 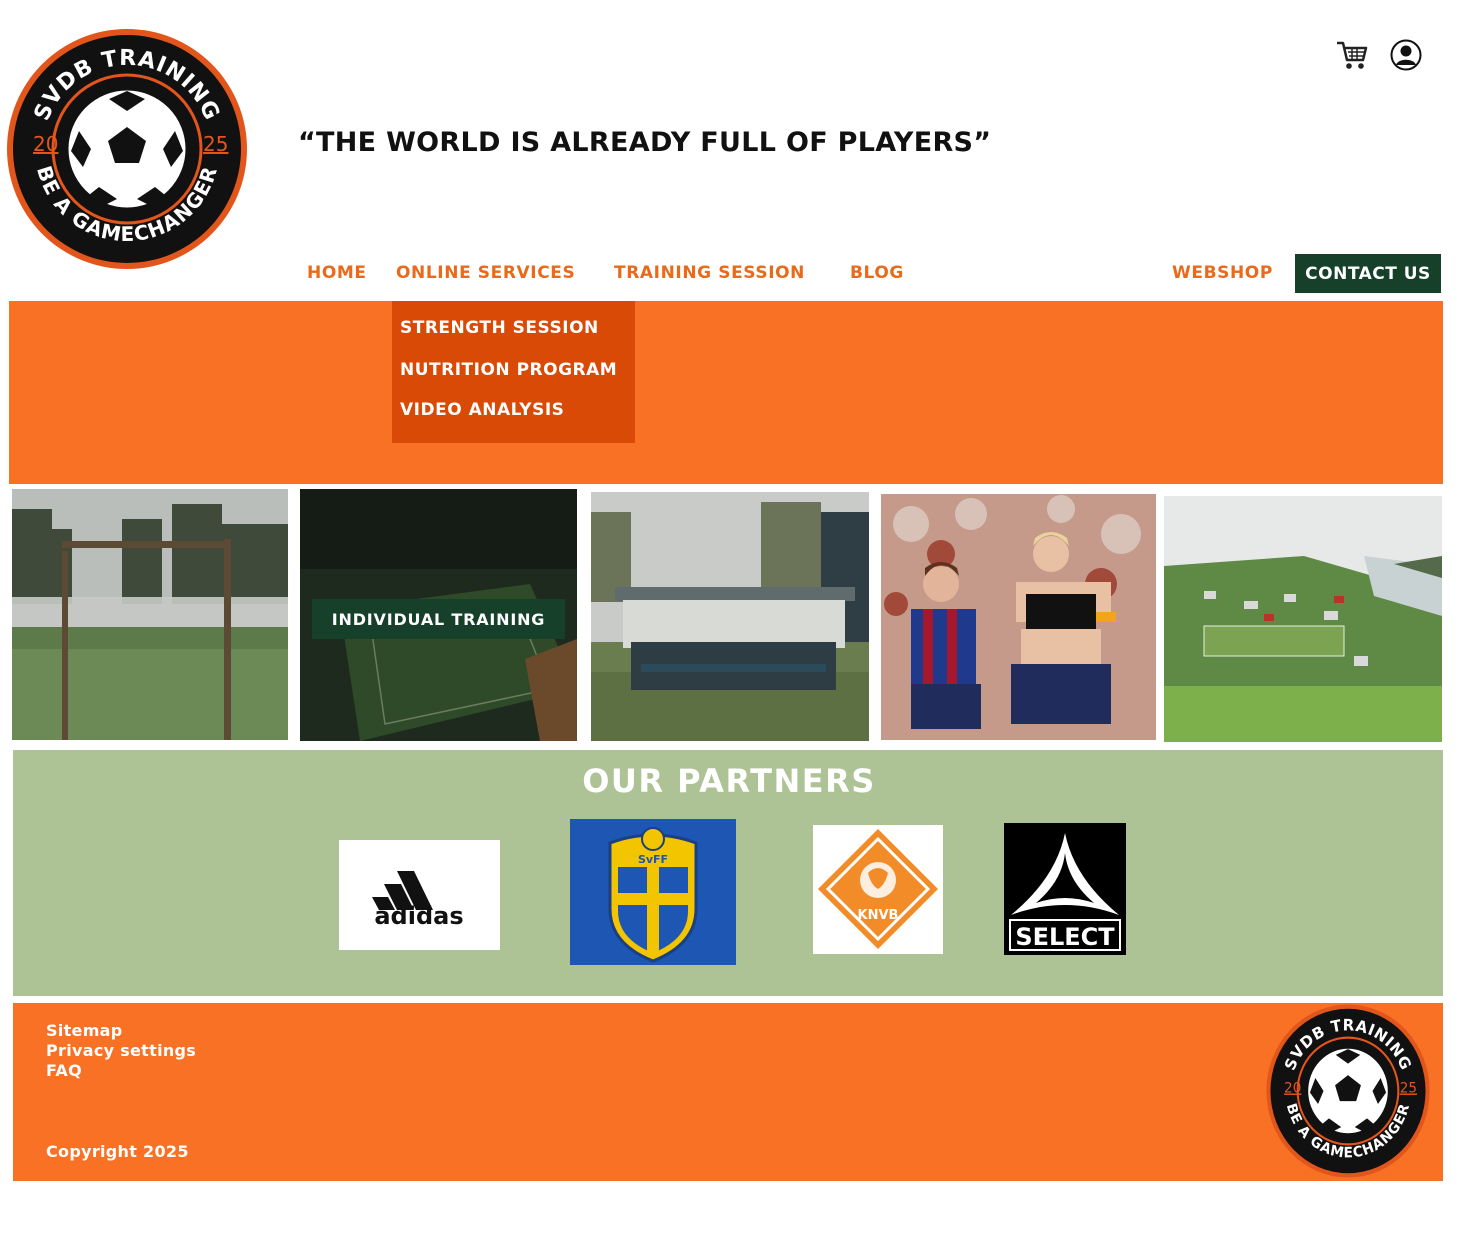 I want to click on aerial-pitch-photo: INDIVIDUAL TRAINING, so click(x=438, y=615).